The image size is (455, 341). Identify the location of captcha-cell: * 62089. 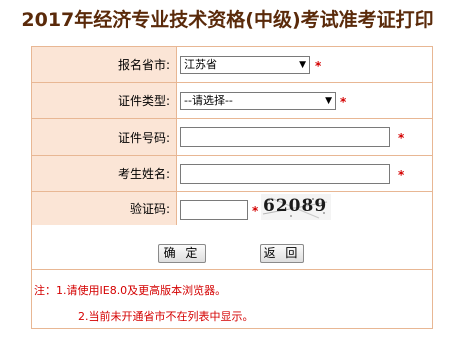
(304, 208).